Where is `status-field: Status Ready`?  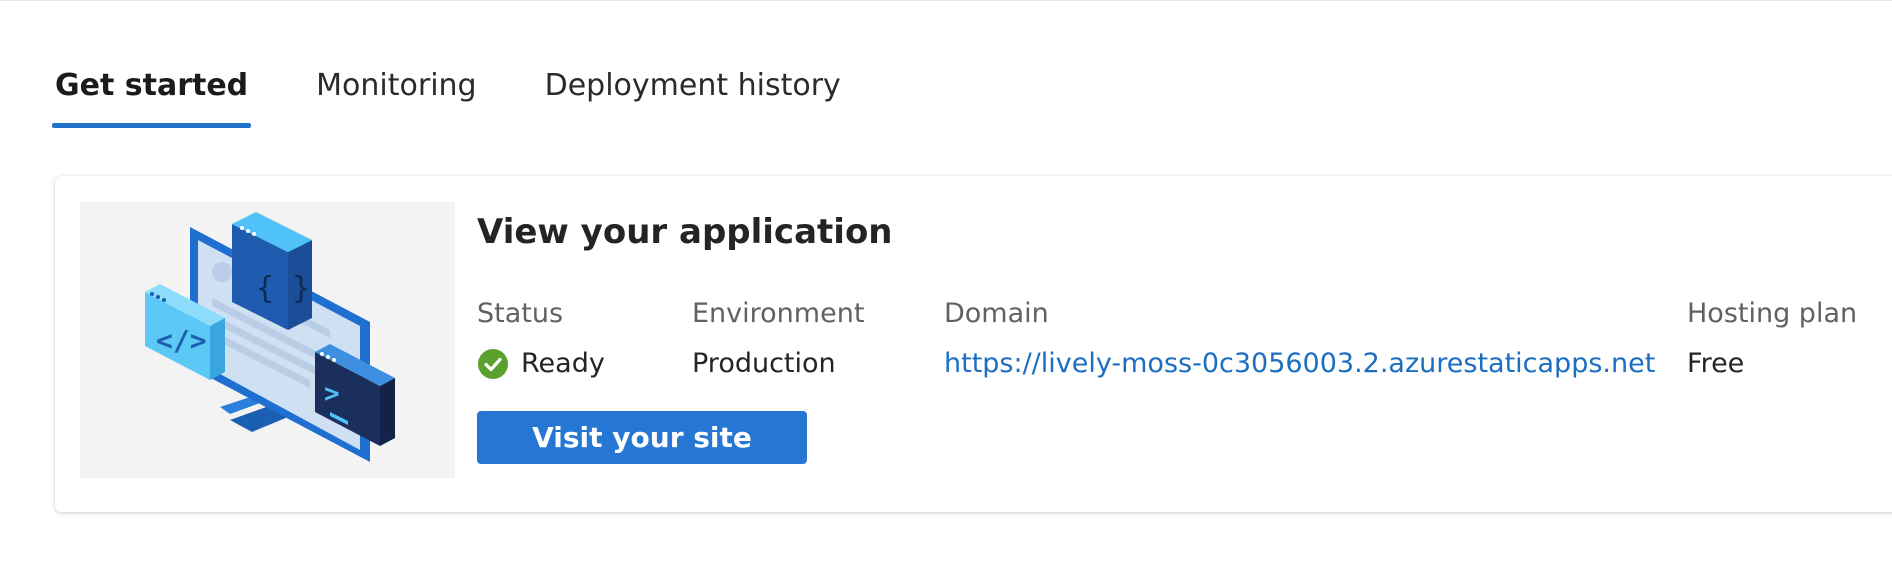 status-field: Status Ready is located at coordinates (541, 339).